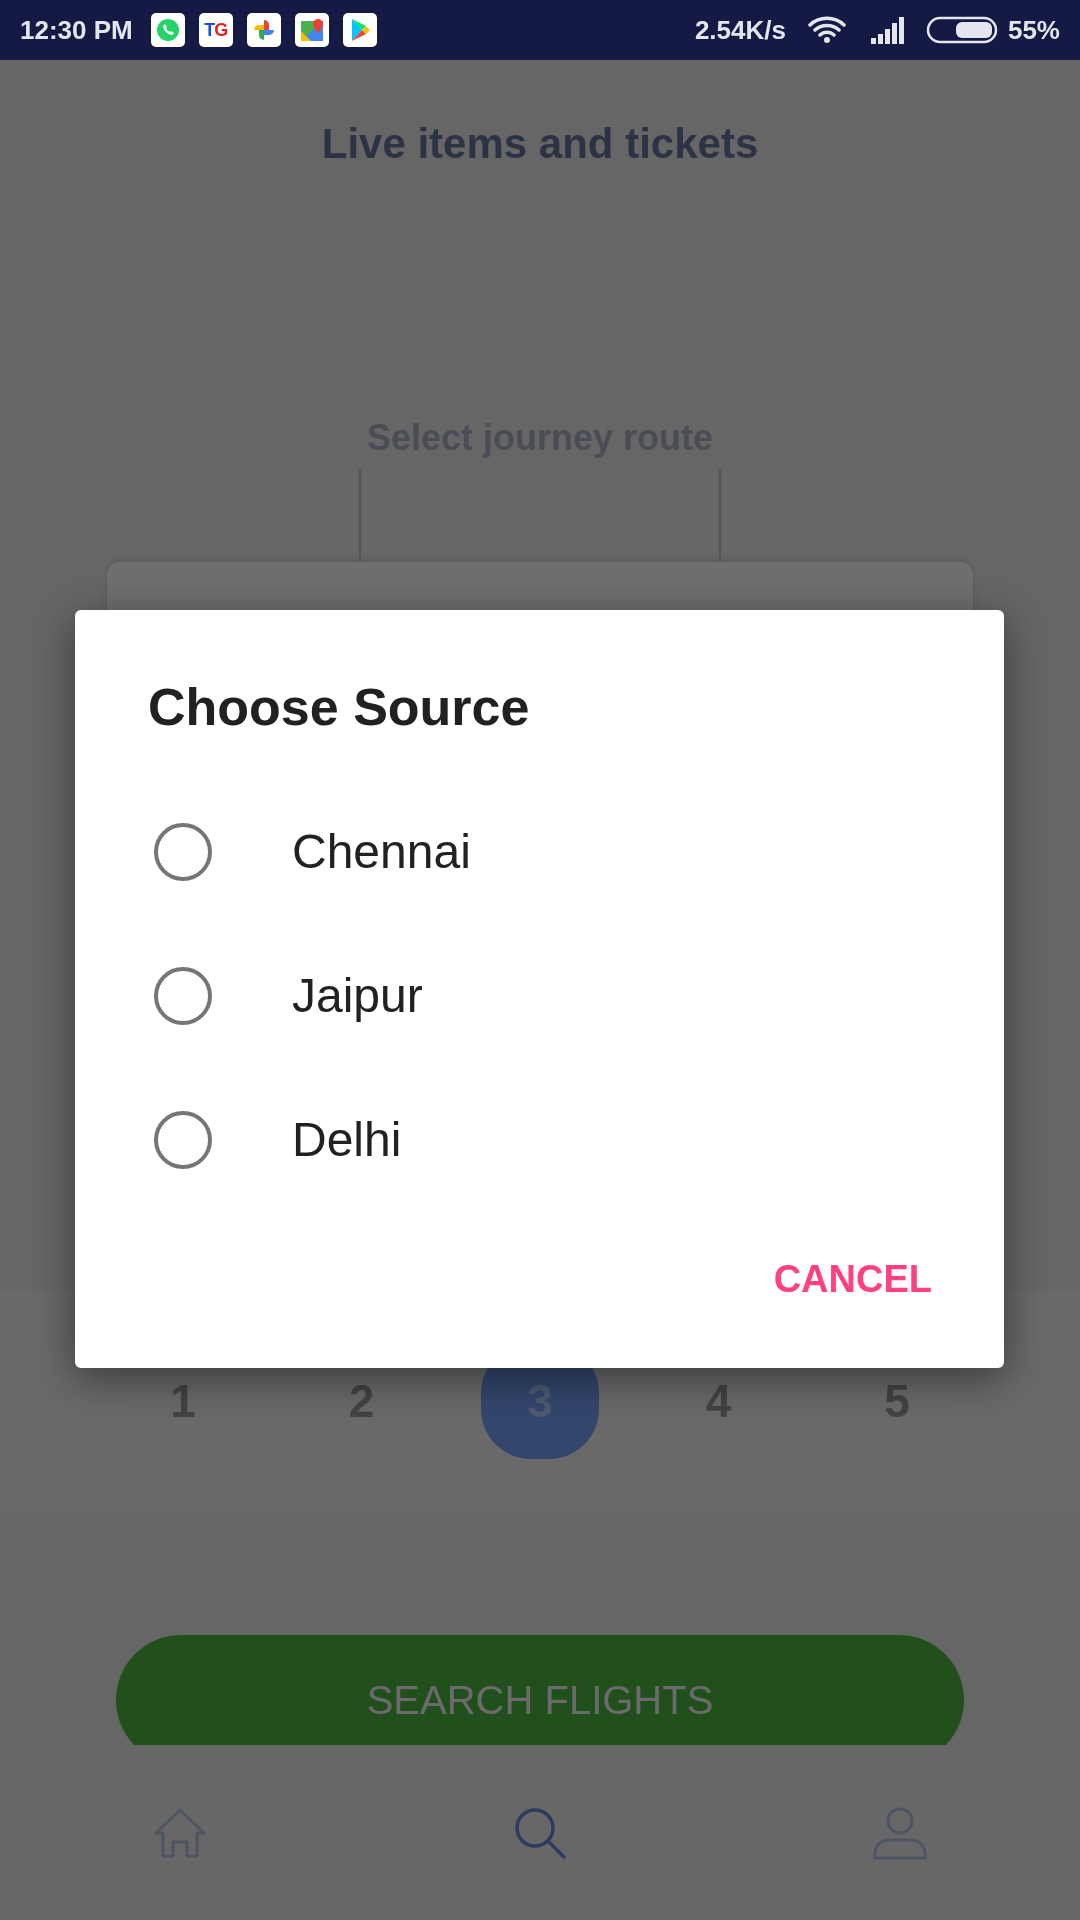  What do you see at coordinates (540, 1690) in the screenshot?
I see `search-flights-button: SEARCH FLIGHTS` at bounding box center [540, 1690].